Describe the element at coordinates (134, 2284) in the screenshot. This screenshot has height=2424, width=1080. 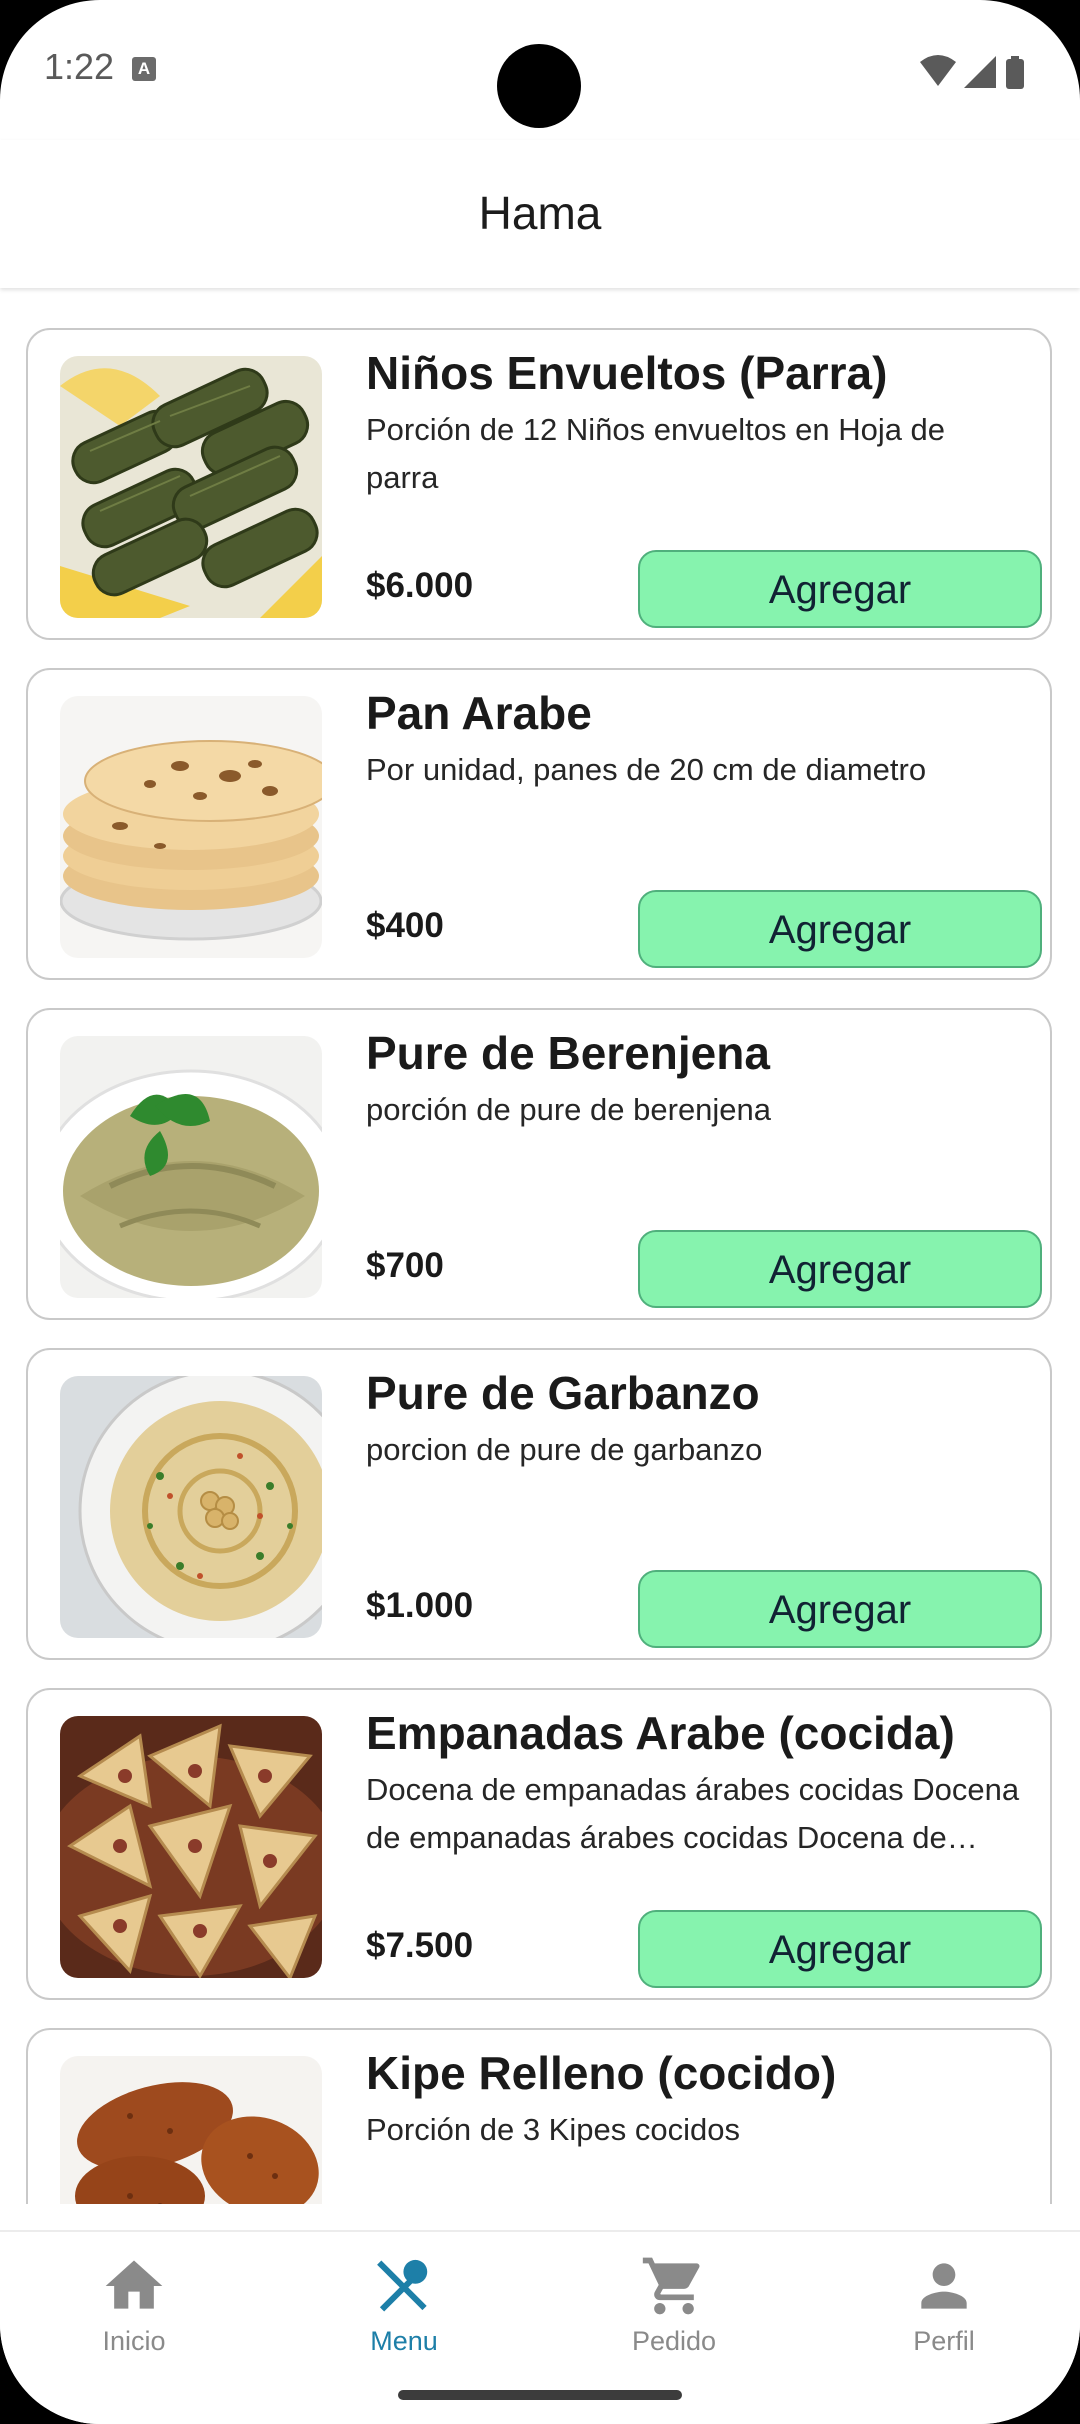
I see `home-icon` at that location.